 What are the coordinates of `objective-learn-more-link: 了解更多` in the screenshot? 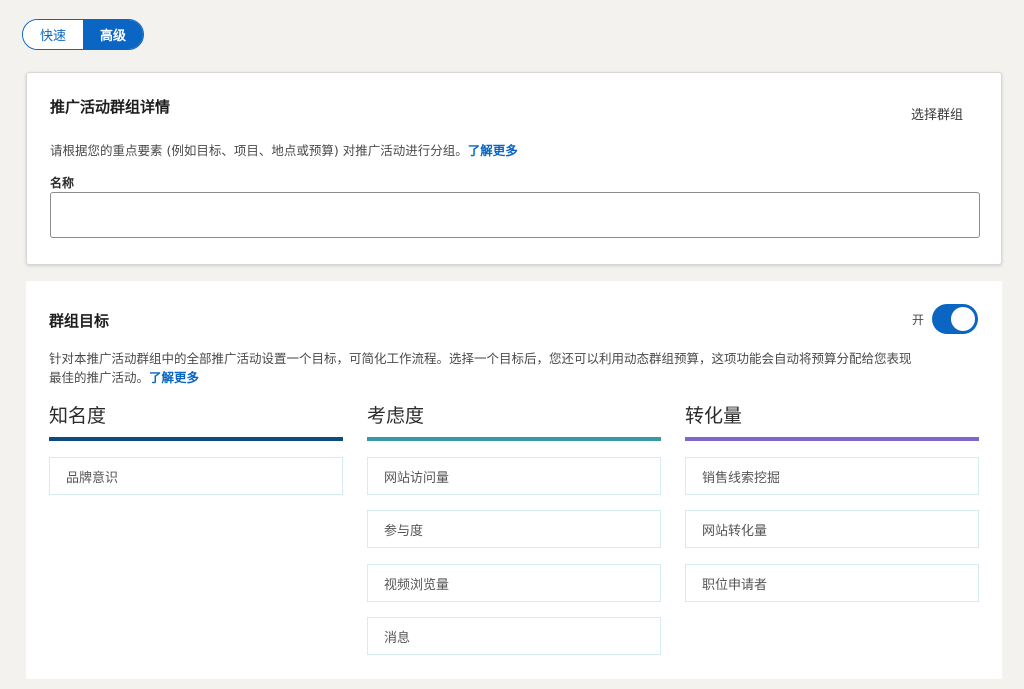 It's located at (174, 377).